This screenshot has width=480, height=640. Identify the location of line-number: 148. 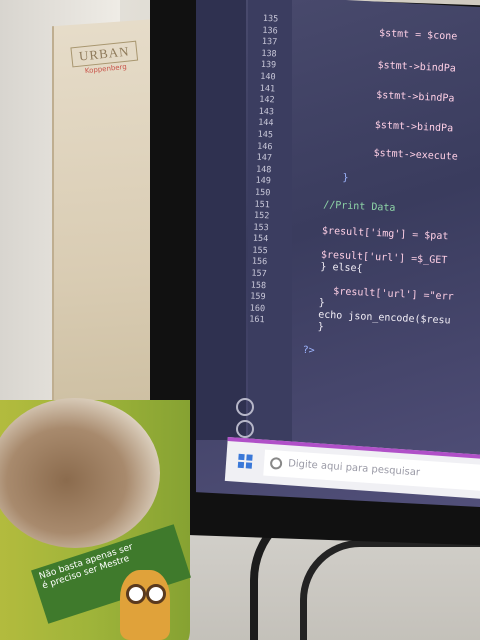
(263, 170).